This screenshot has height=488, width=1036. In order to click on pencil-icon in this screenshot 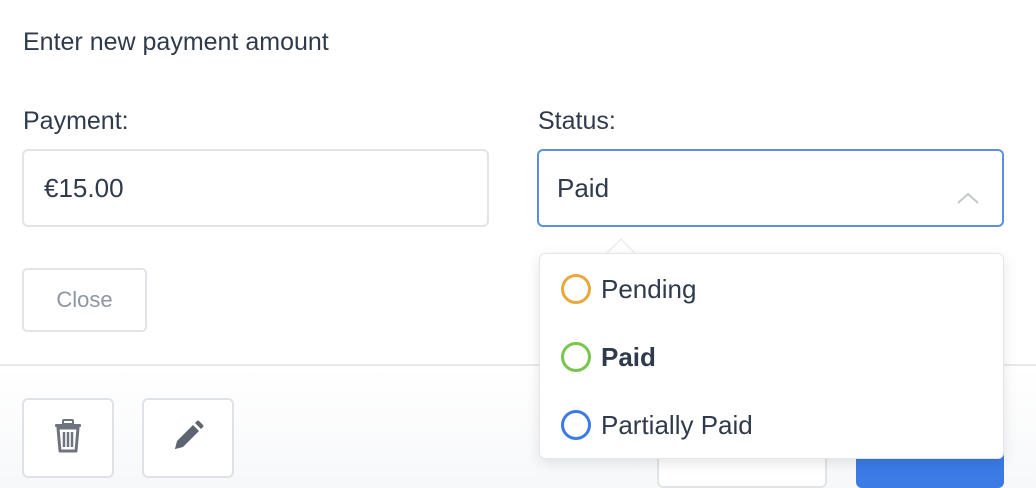, I will do `click(188, 438)`.